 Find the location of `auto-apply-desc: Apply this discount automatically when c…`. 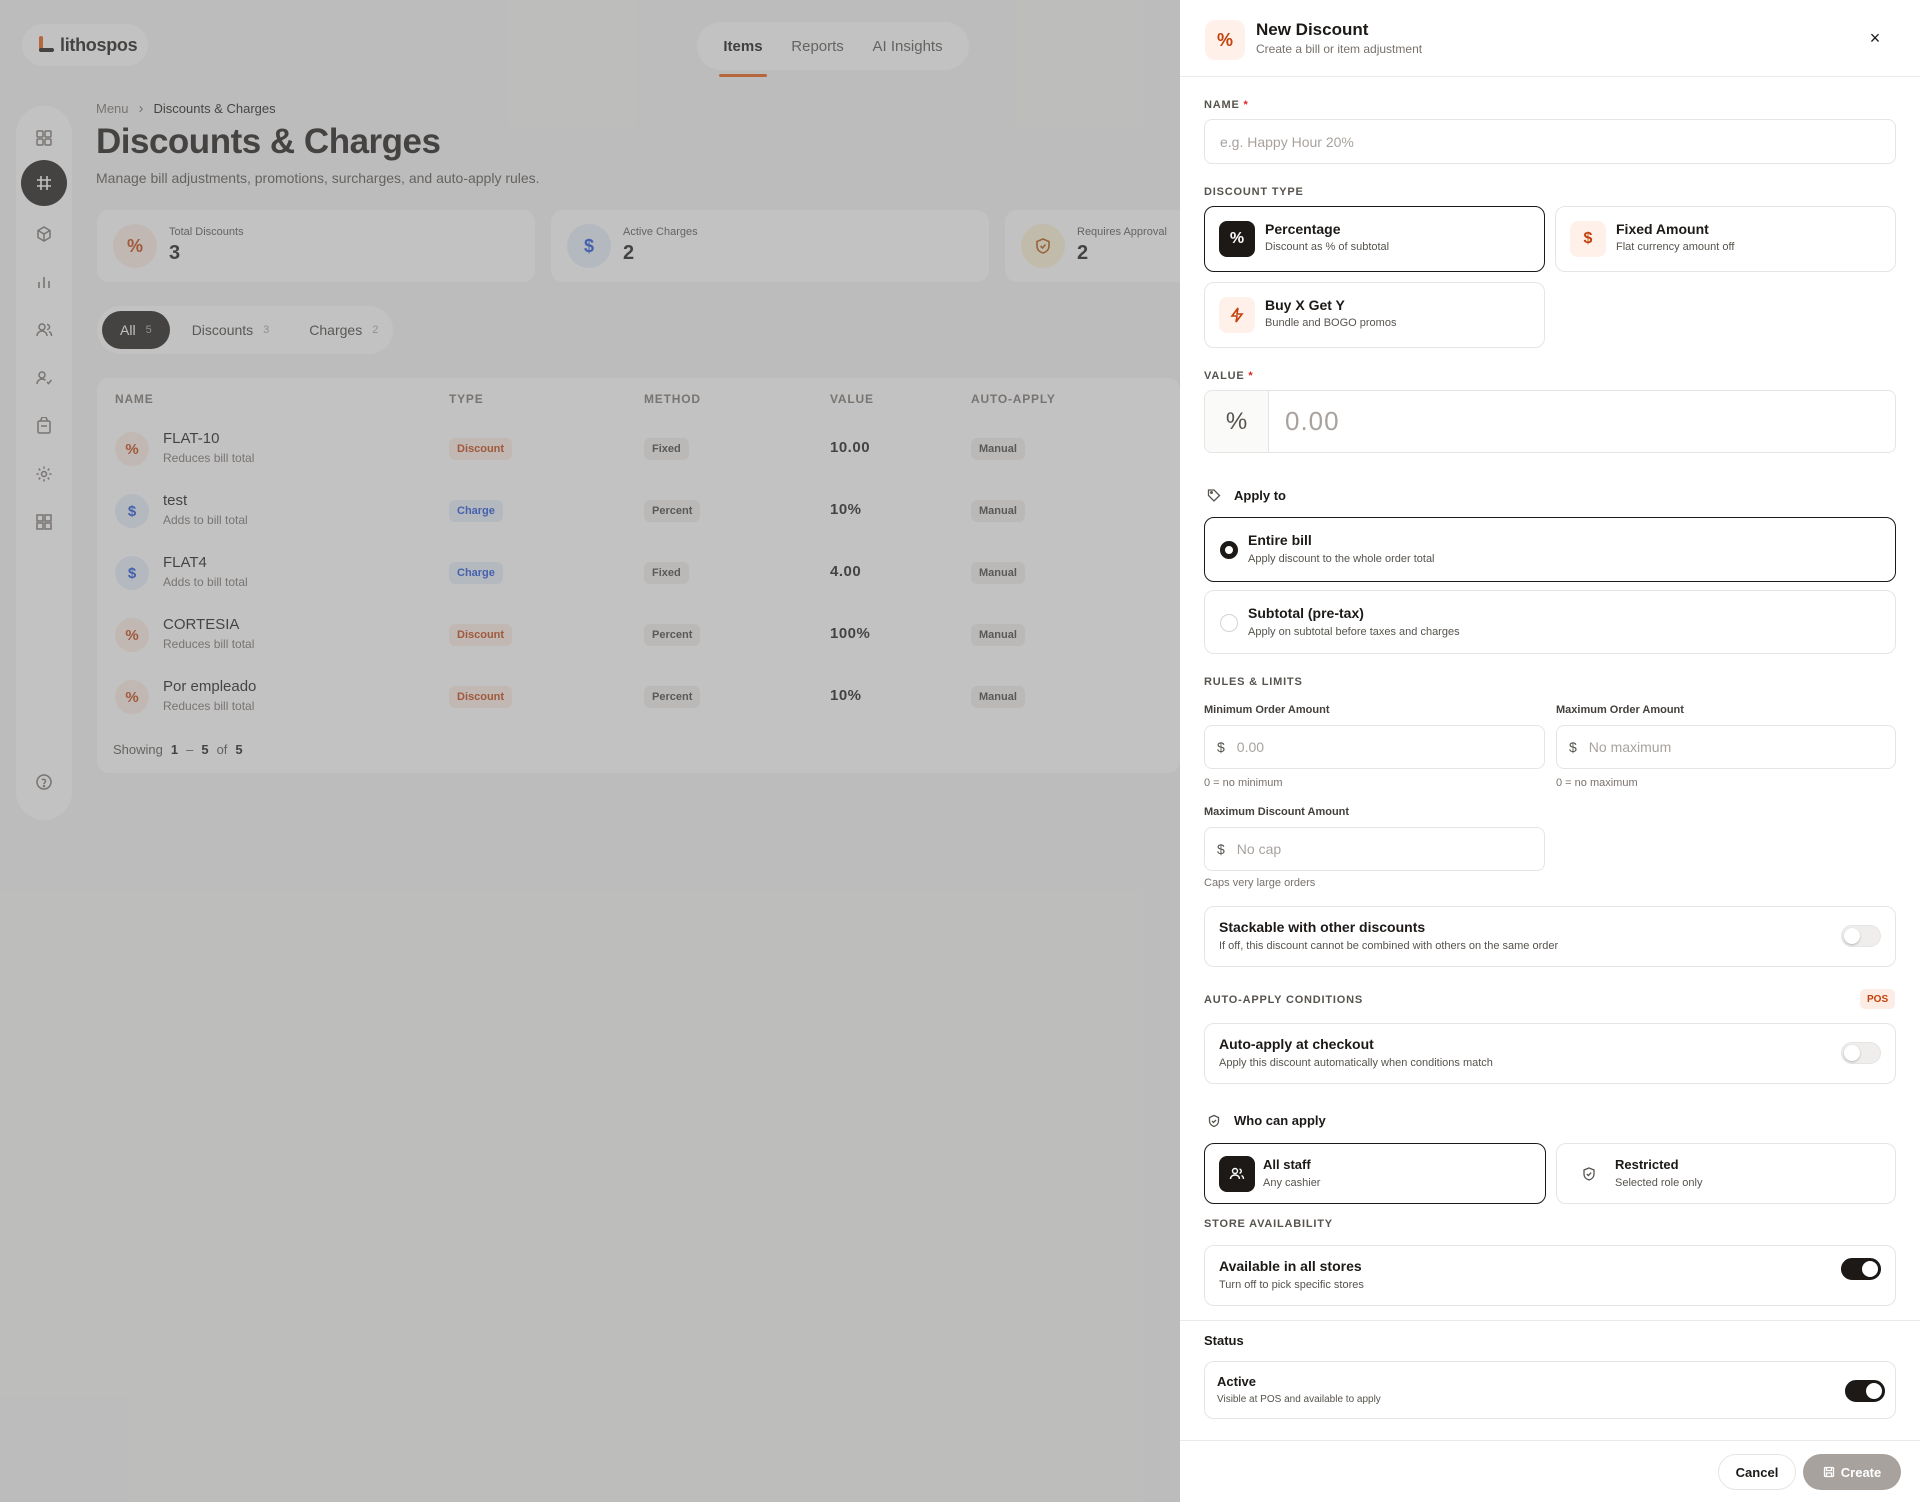

auto-apply-desc: Apply this discount automatically when c… is located at coordinates (1356, 1063).